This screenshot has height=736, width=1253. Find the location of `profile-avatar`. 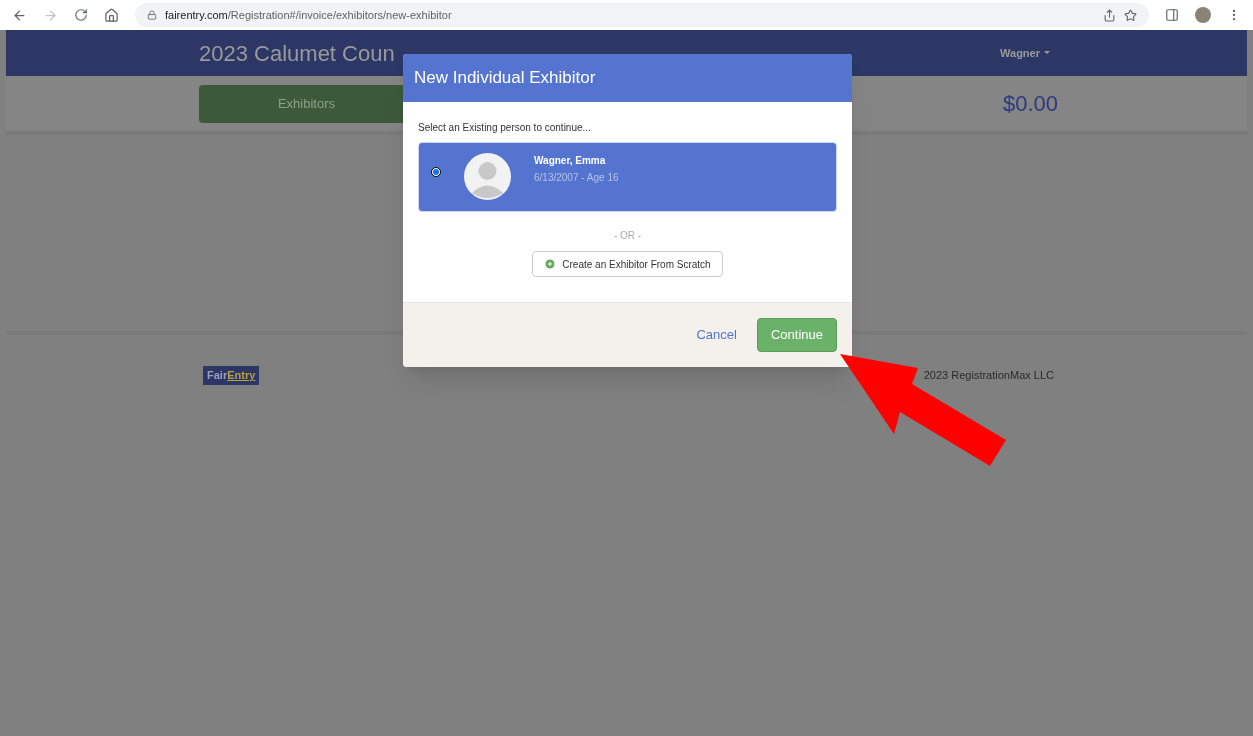

profile-avatar is located at coordinates (1203, 15).